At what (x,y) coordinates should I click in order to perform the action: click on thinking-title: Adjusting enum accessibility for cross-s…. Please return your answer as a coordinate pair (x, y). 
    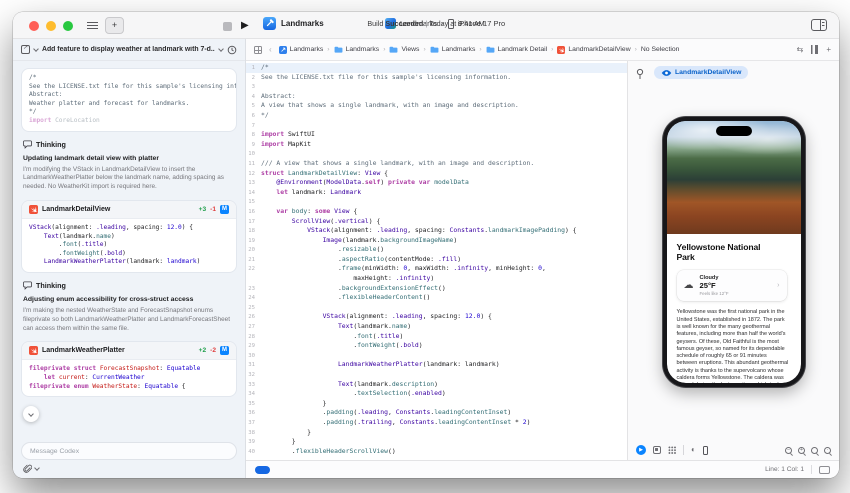
    Looking at the image, I should click on (108, 299).